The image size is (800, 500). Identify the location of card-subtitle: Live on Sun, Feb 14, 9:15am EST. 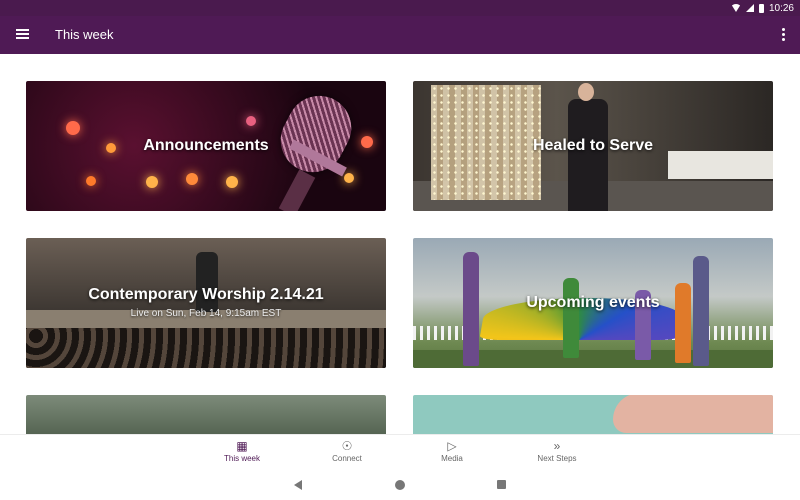
(206, 313).